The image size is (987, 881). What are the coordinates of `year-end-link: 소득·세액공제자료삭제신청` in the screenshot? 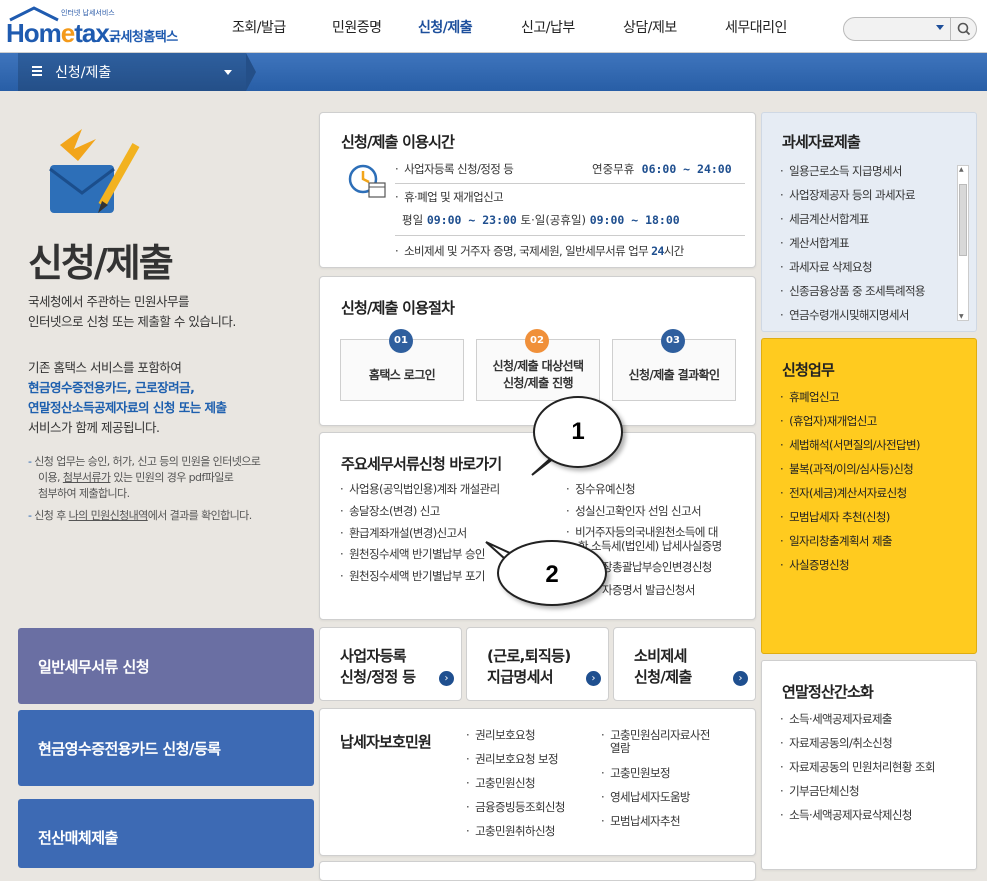 It's located at (846, 815).